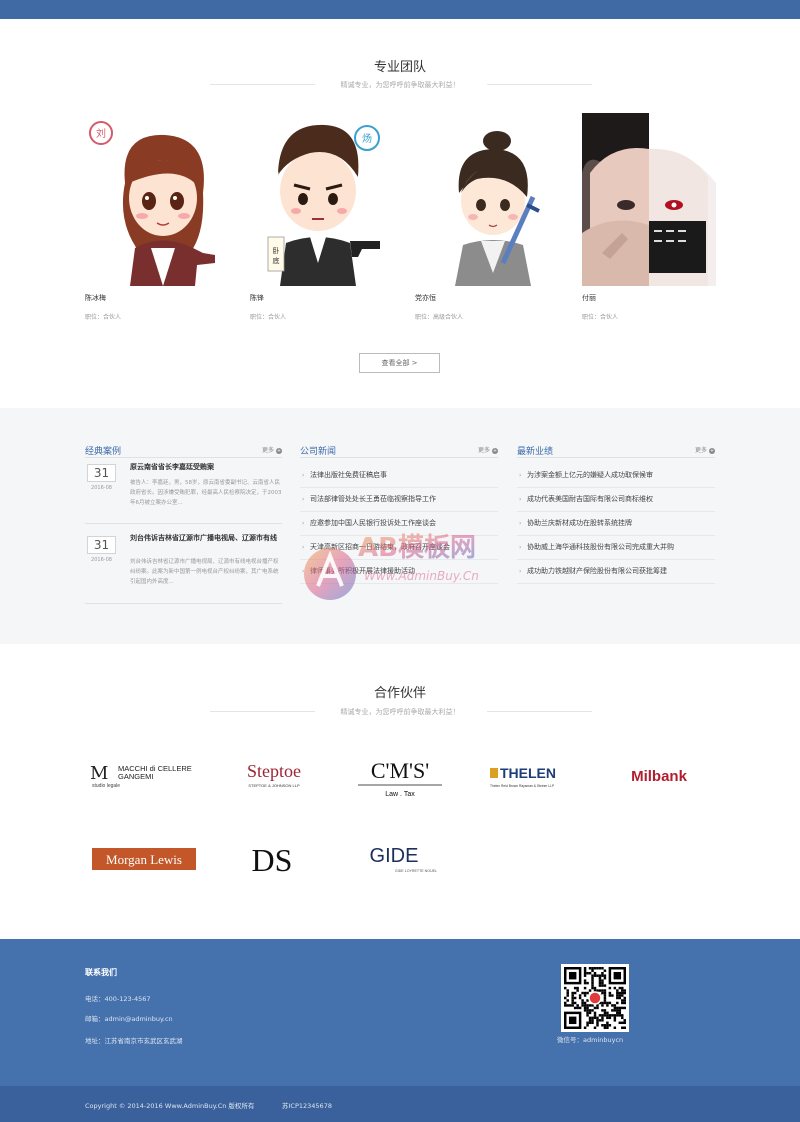 The width and height of the screenshot is (800, 1122). I want to click on news-column: 公司新闻 更多 +, so click(399, 450).